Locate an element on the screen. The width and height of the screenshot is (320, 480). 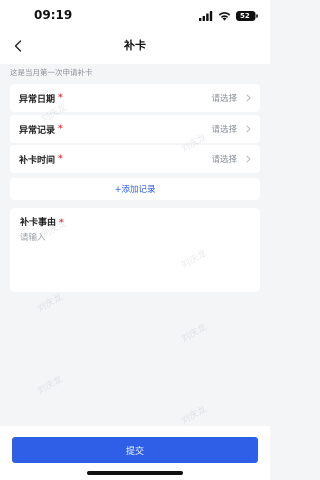
submit-button: 提交 is located at coordinates (135, 450).